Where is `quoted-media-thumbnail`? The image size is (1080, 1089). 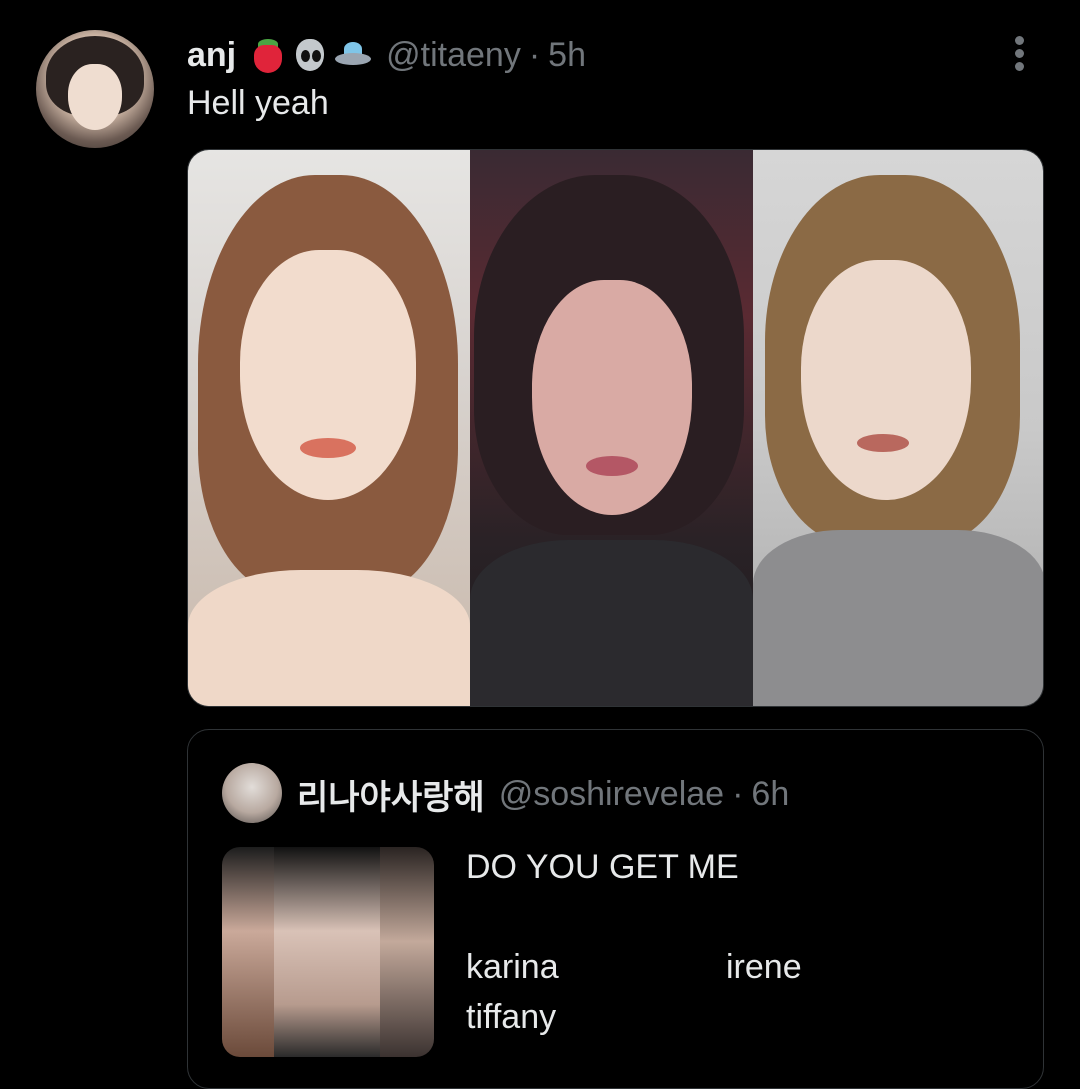 quoted-media-thumbnail is located at coordinates (328, 952).